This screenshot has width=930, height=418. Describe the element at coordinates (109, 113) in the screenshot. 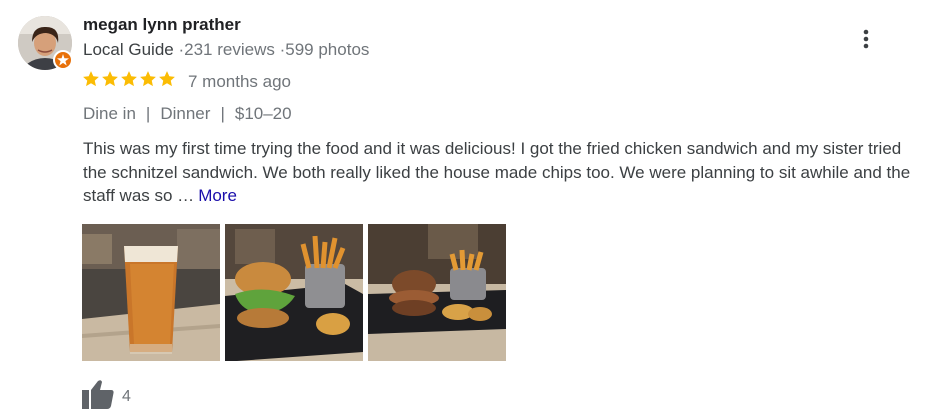

I see `tag-service: Dine in` at that location.